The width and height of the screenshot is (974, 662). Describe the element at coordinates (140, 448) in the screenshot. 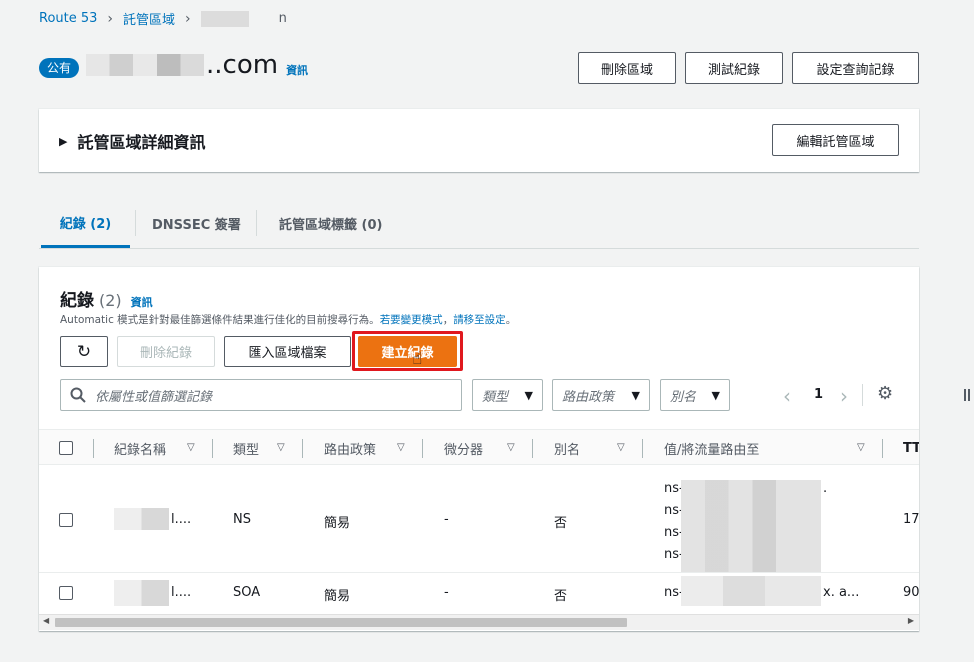

I see `col-header-name: 紀錄名稱` at that location.